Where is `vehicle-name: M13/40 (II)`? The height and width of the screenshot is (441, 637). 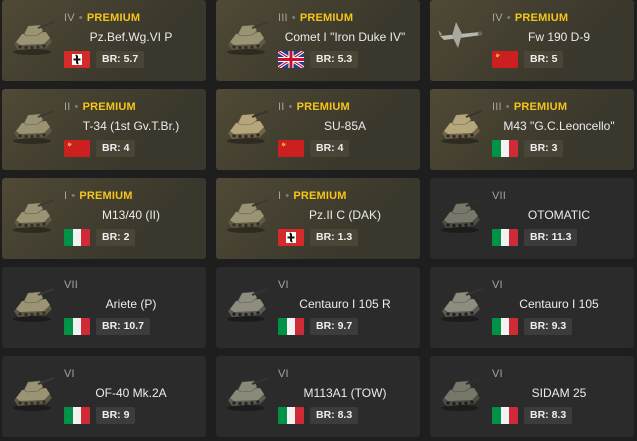 vehicle-name: M13/40 (II) is located at coordinates (131, 215).